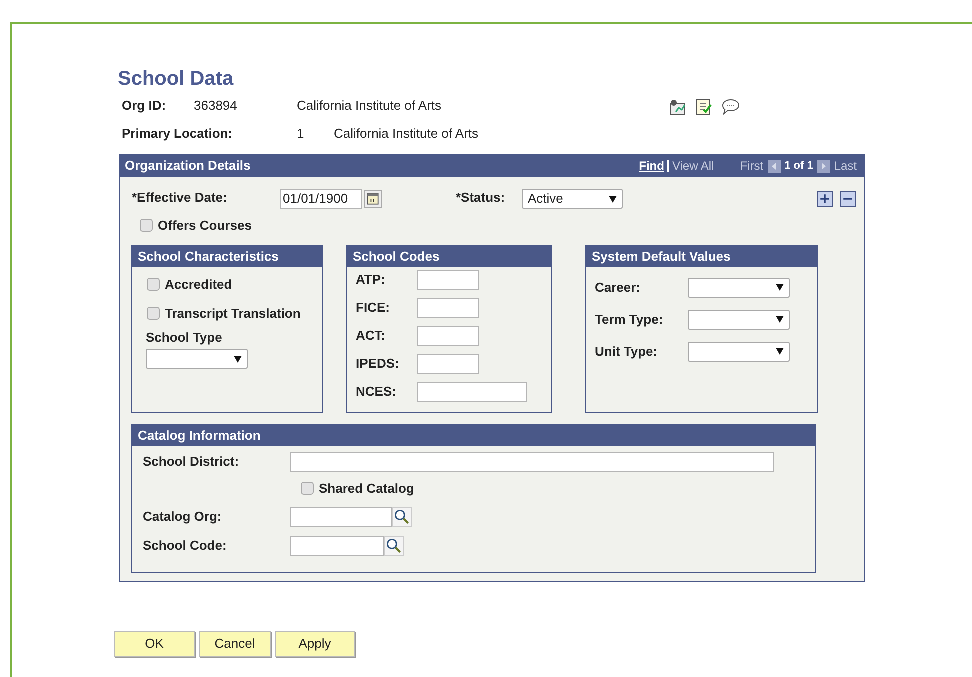 The image size is (972, 677). I want to click on field-value: 363894, so click(216, 106).